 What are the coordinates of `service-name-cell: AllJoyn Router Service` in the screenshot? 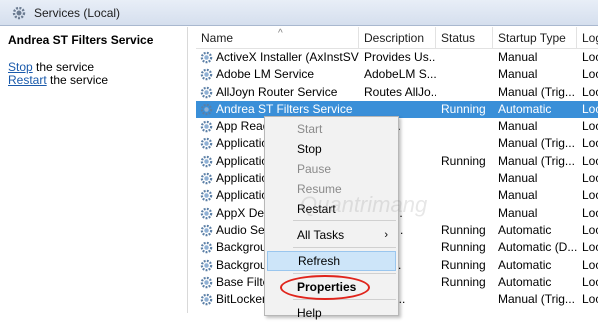 It's located at (277, 92).